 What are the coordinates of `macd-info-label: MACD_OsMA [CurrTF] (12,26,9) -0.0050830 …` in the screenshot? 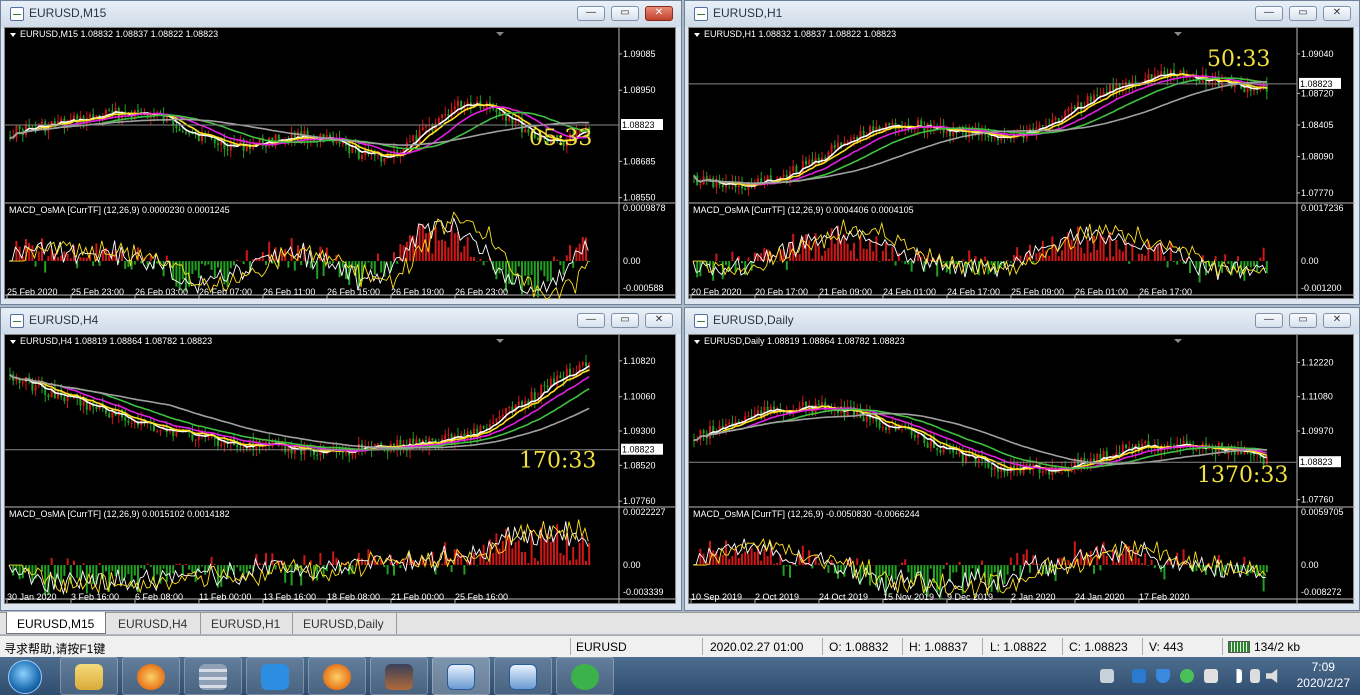 It's located at (806, 514).